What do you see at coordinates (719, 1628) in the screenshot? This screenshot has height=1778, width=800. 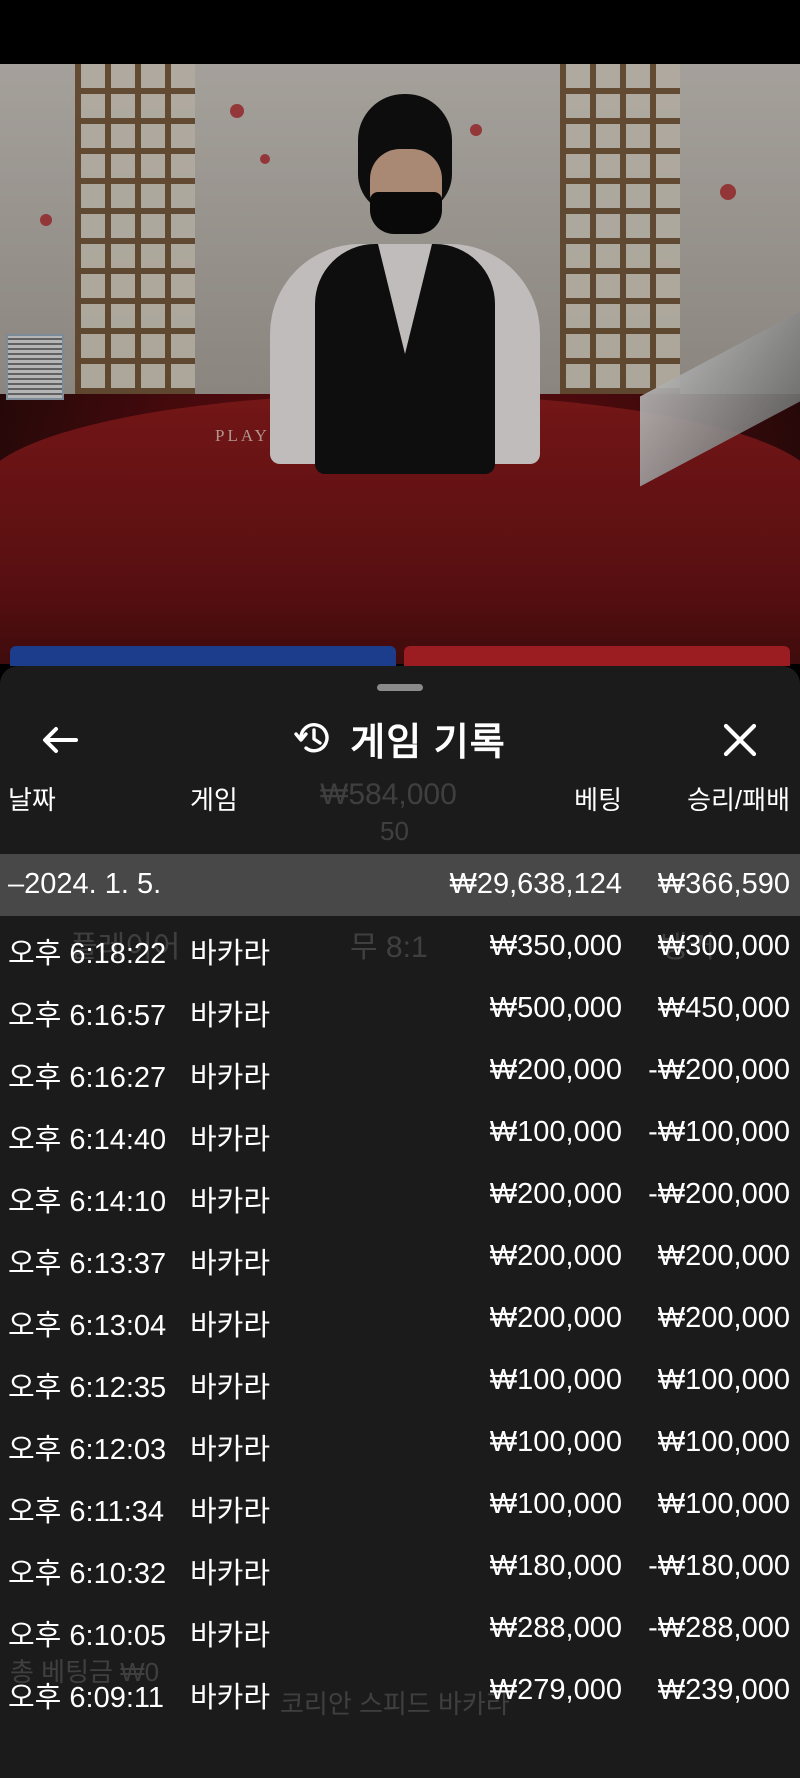 I see `row-result: -₩288,000` at bounding box center [719, 1628].